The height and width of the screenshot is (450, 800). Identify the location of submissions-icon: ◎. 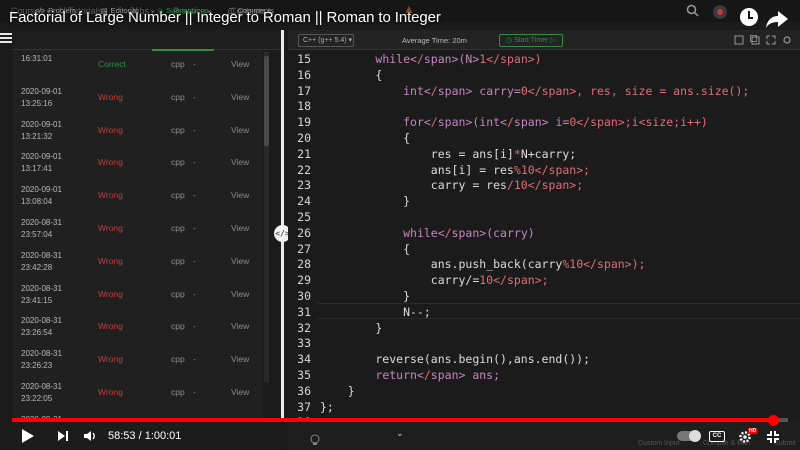
(160, 11).